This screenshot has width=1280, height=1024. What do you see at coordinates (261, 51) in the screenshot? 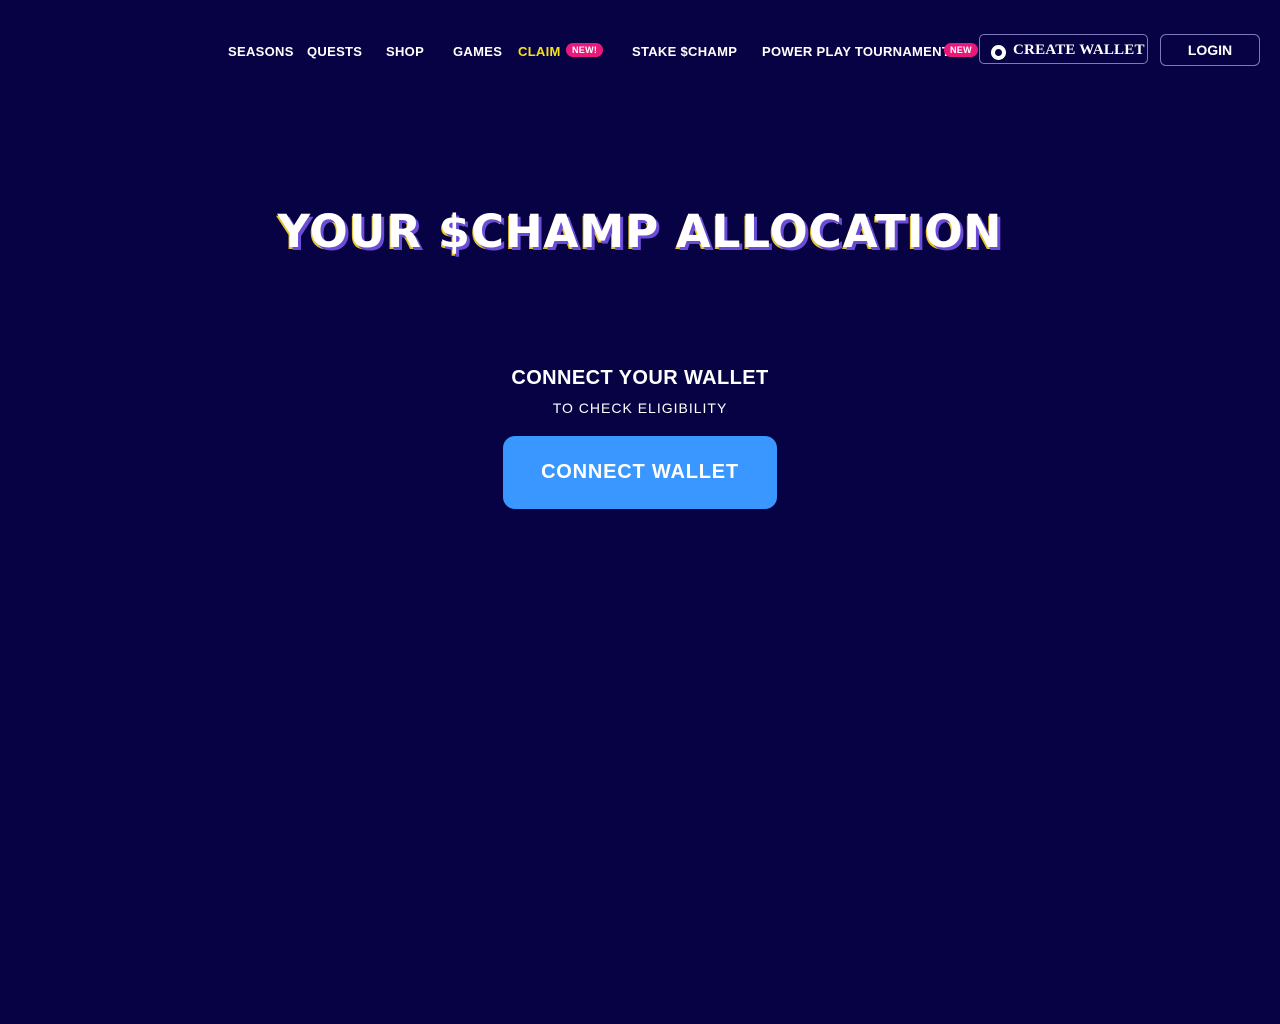
I see `nav-seasons: SEASONS` at bounding box center [261, 51].